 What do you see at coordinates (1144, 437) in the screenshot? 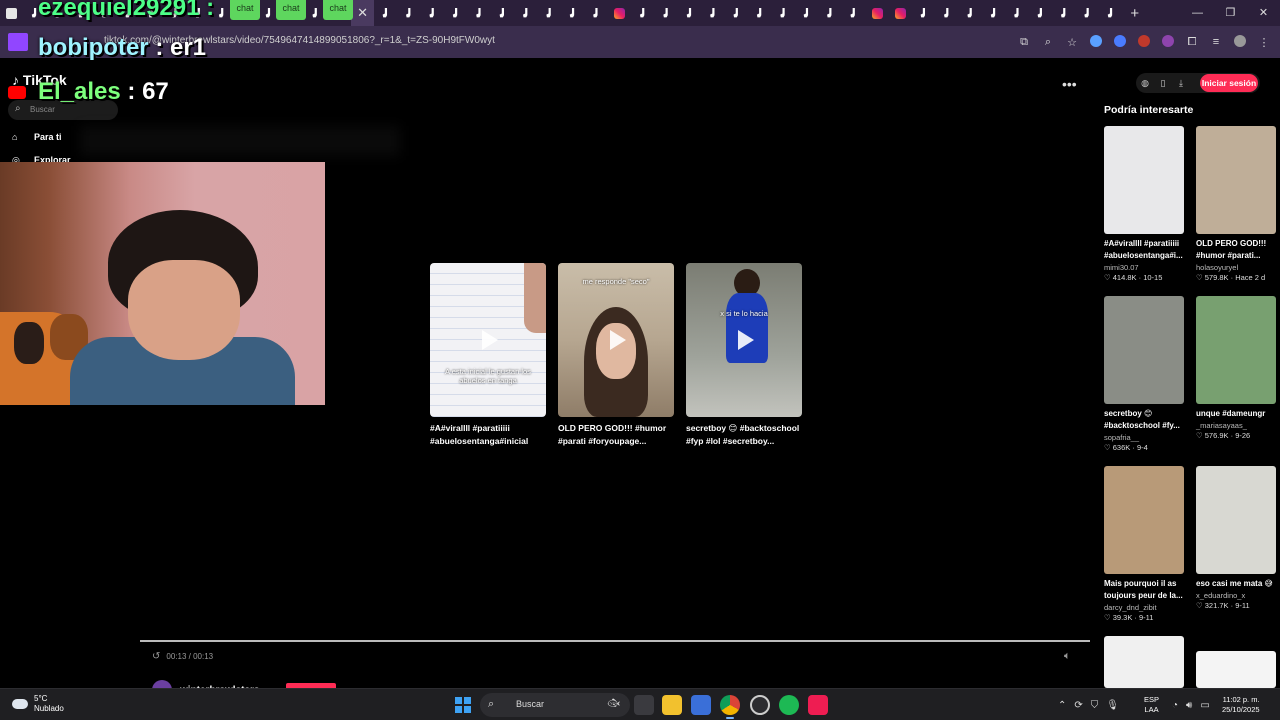
I see `suggestion-author: sopafria__` at bounding box center [1144, 437].